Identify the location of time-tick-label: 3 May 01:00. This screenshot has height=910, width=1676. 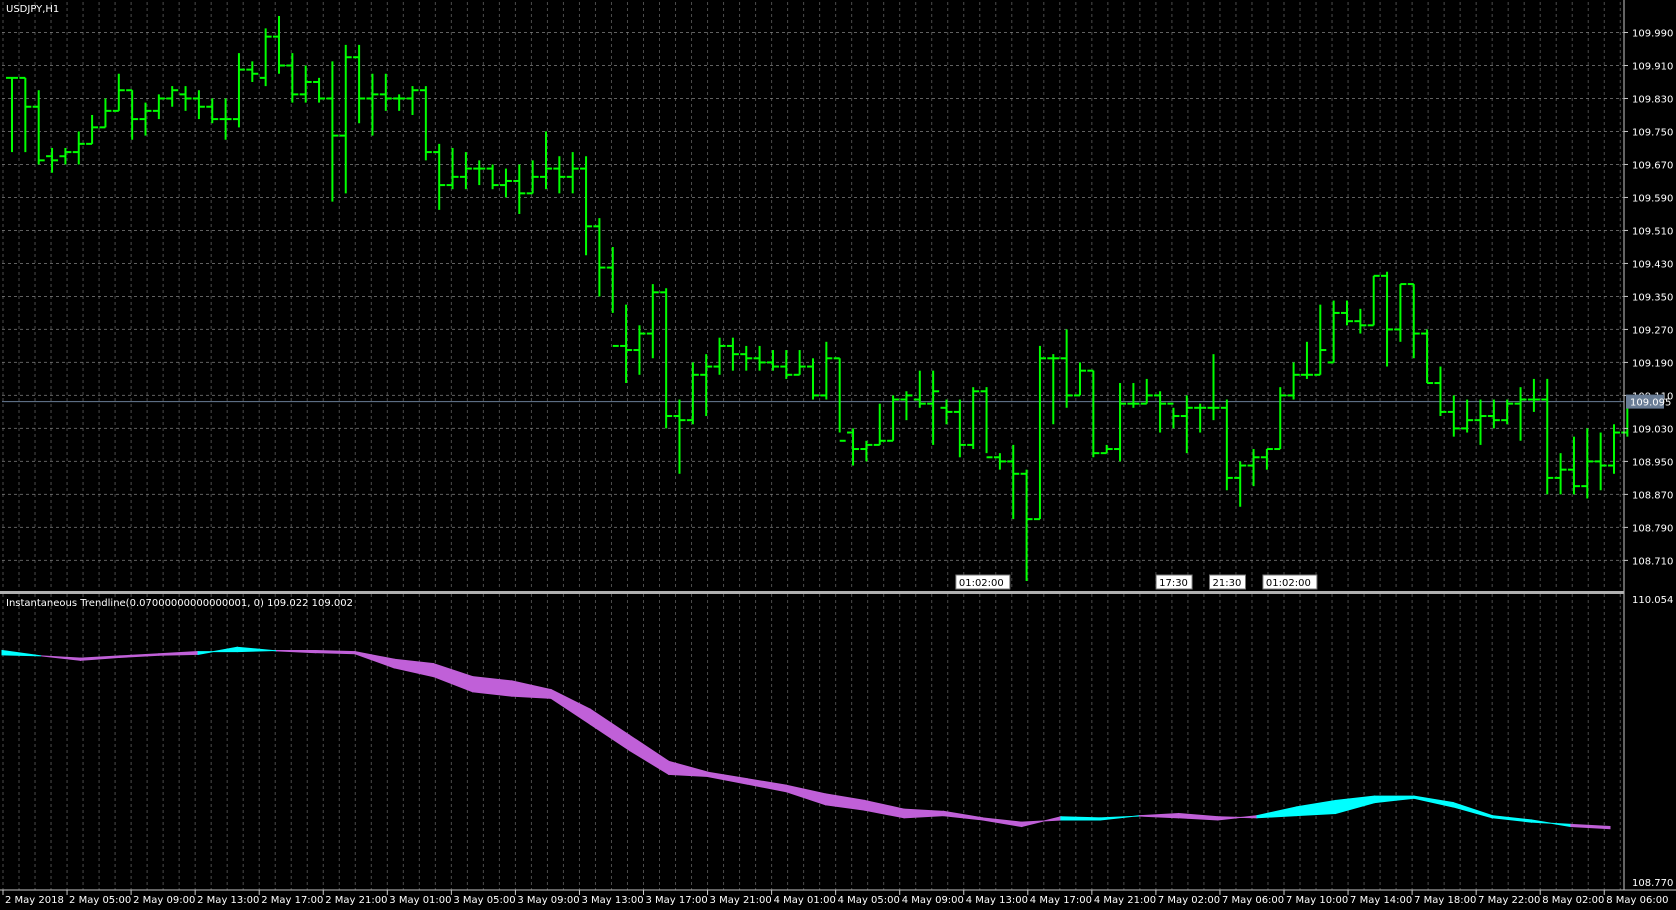
(420, 900).